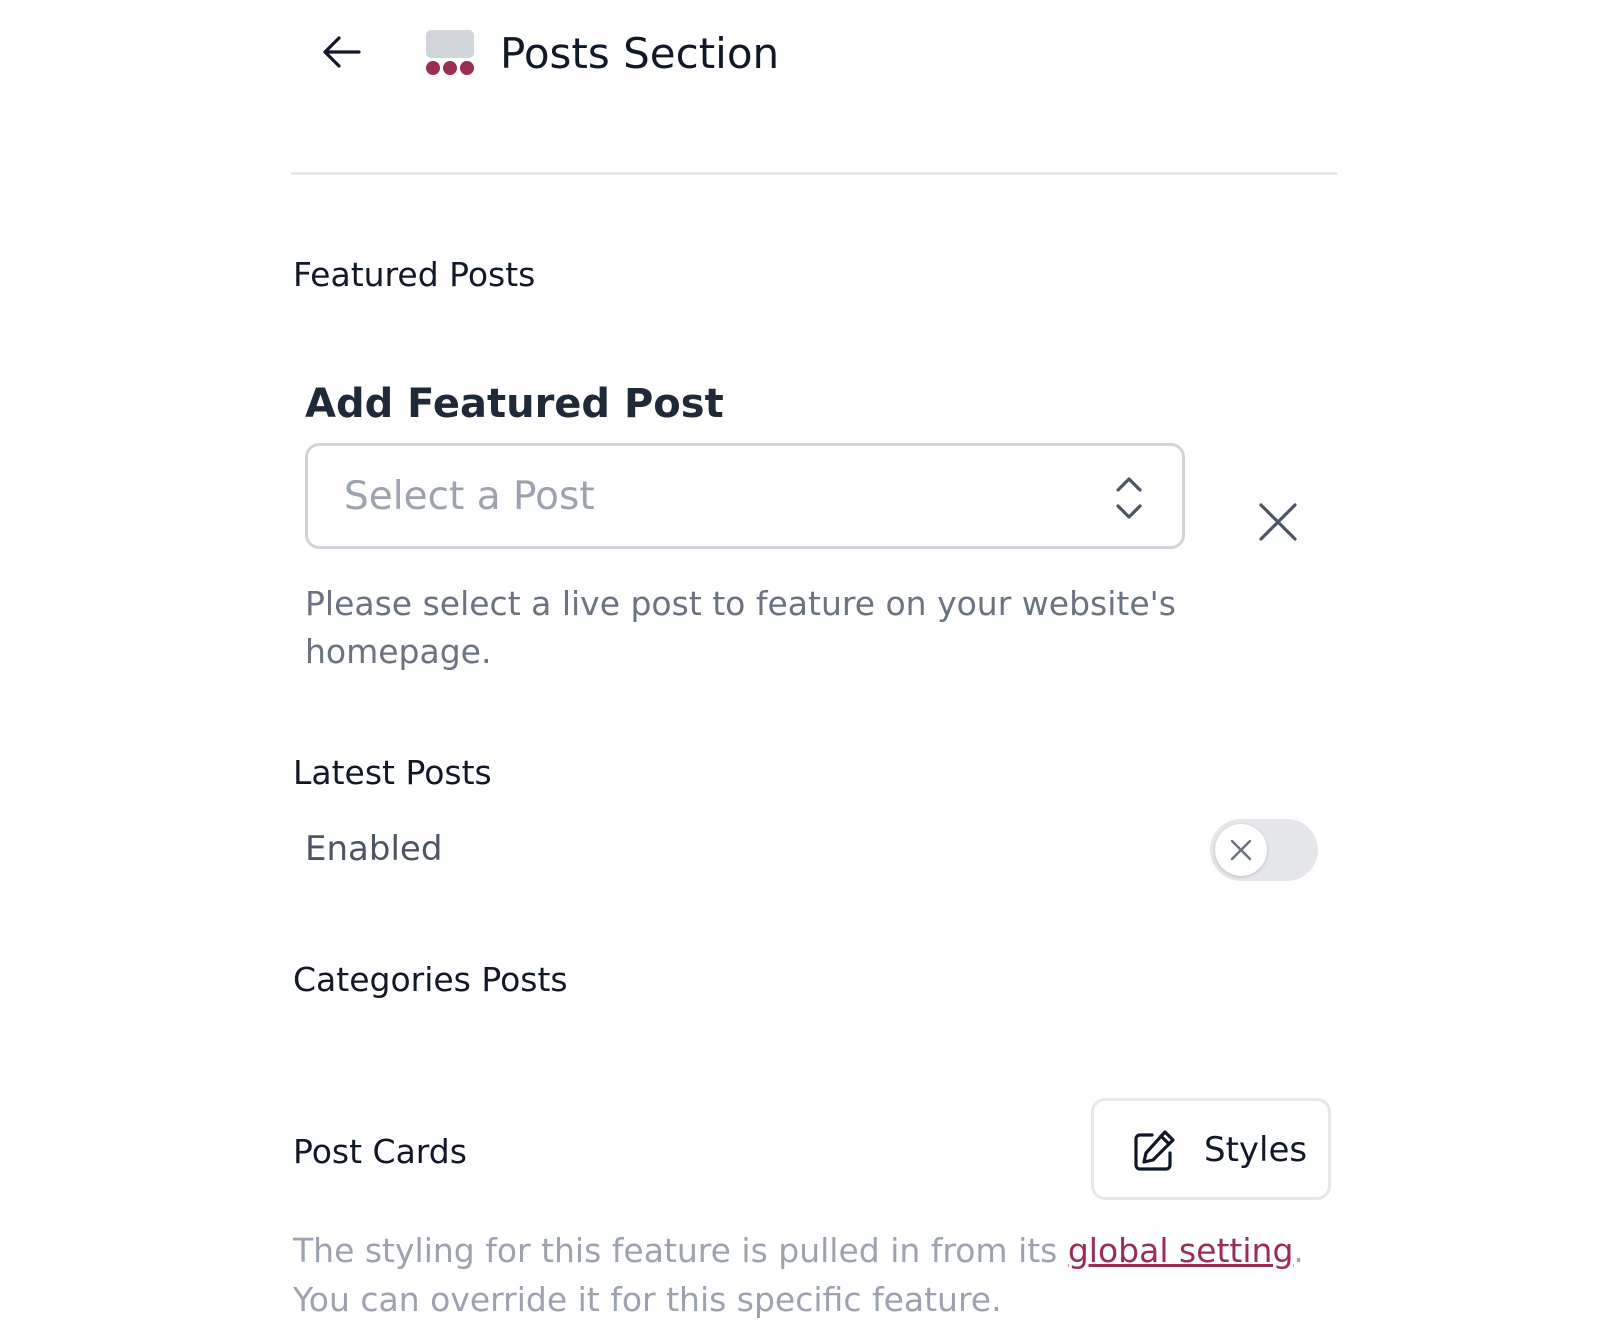 The image size is (1611, 1340). What do you see at coordinates (1129, 498) in the screenshot?
I see `chevron-up-down-icon` at bounding box center [1129, 498].